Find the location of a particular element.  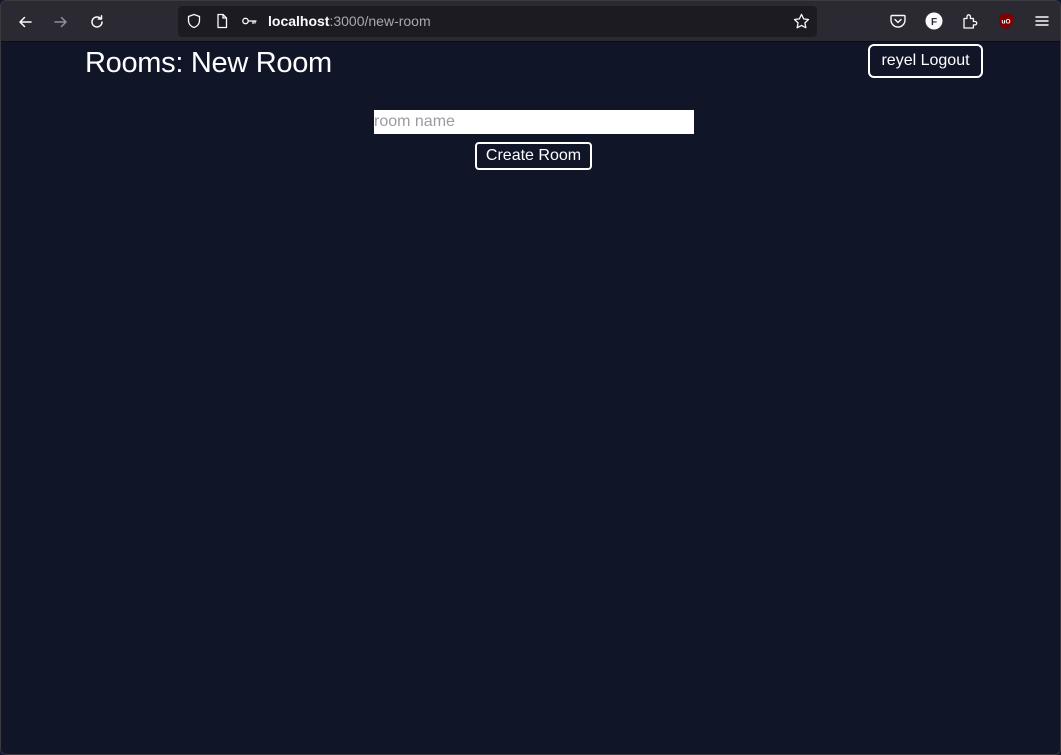

create-room-button: Create Room is located at coordinates (533, 156).